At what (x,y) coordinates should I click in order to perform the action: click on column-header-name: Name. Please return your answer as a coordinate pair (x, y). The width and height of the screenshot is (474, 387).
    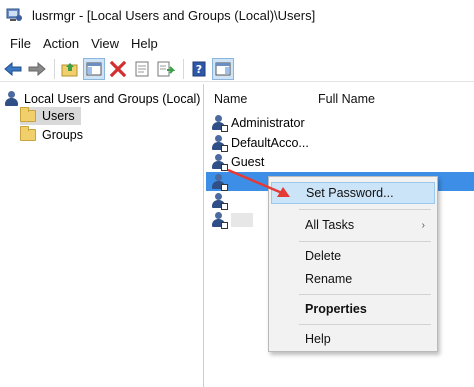
    Looking at the image, I should click on (230, 99).